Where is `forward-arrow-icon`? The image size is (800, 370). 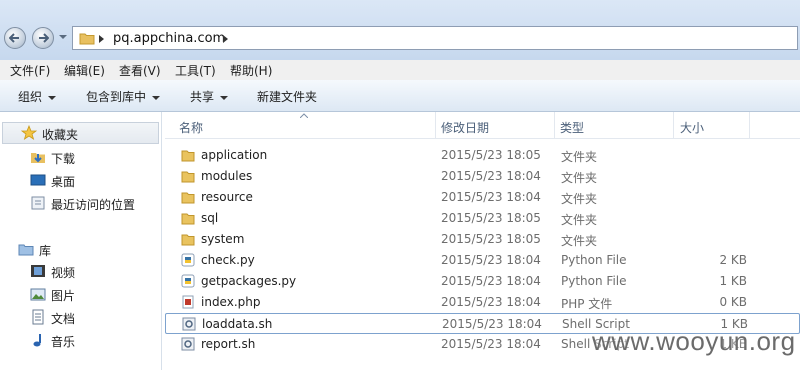
forward-arrow-icon is located at coordinates (44, 38).